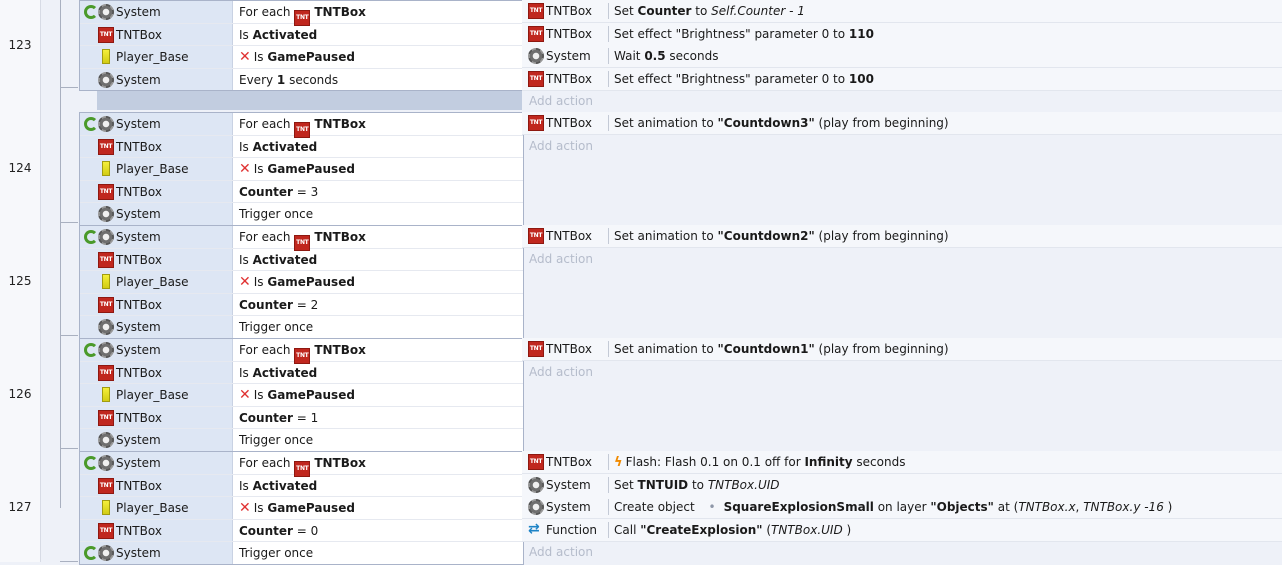  I want to click on text-segment: = 3, so click(305, 191).